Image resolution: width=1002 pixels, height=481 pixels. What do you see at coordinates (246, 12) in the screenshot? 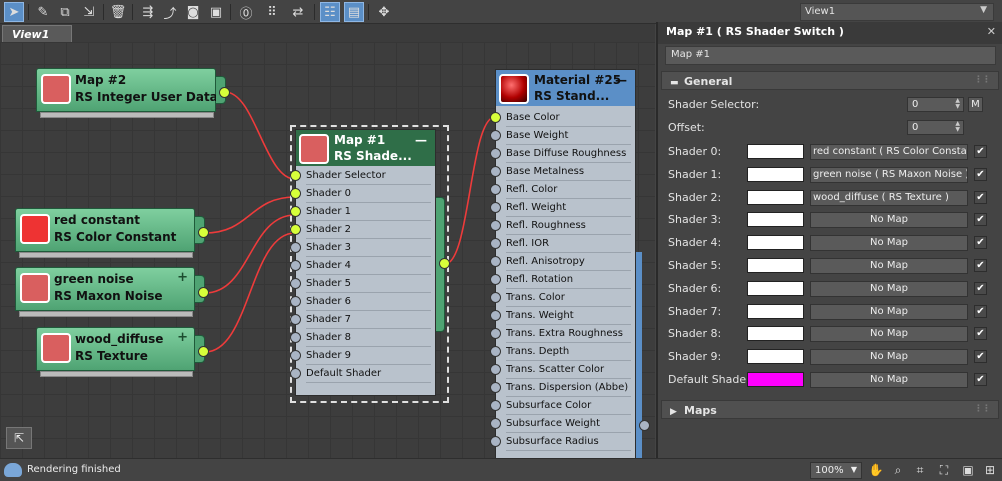
I see `show-shaded-icon: ⓪` at bounding box center [246, 12].